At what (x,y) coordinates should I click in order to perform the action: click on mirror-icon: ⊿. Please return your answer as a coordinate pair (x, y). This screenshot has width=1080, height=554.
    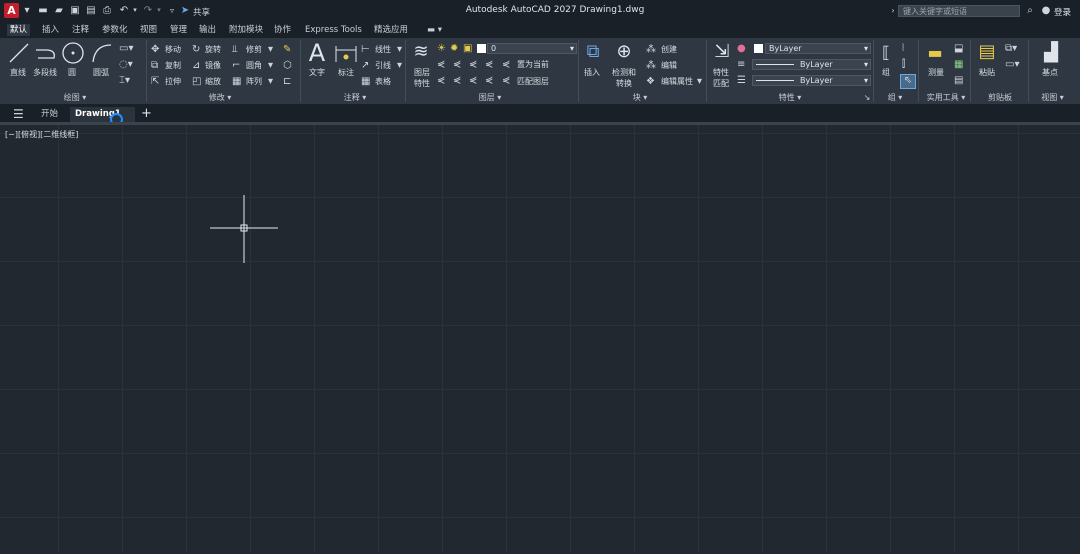
    Looking at the image, I should click on (196, 65).